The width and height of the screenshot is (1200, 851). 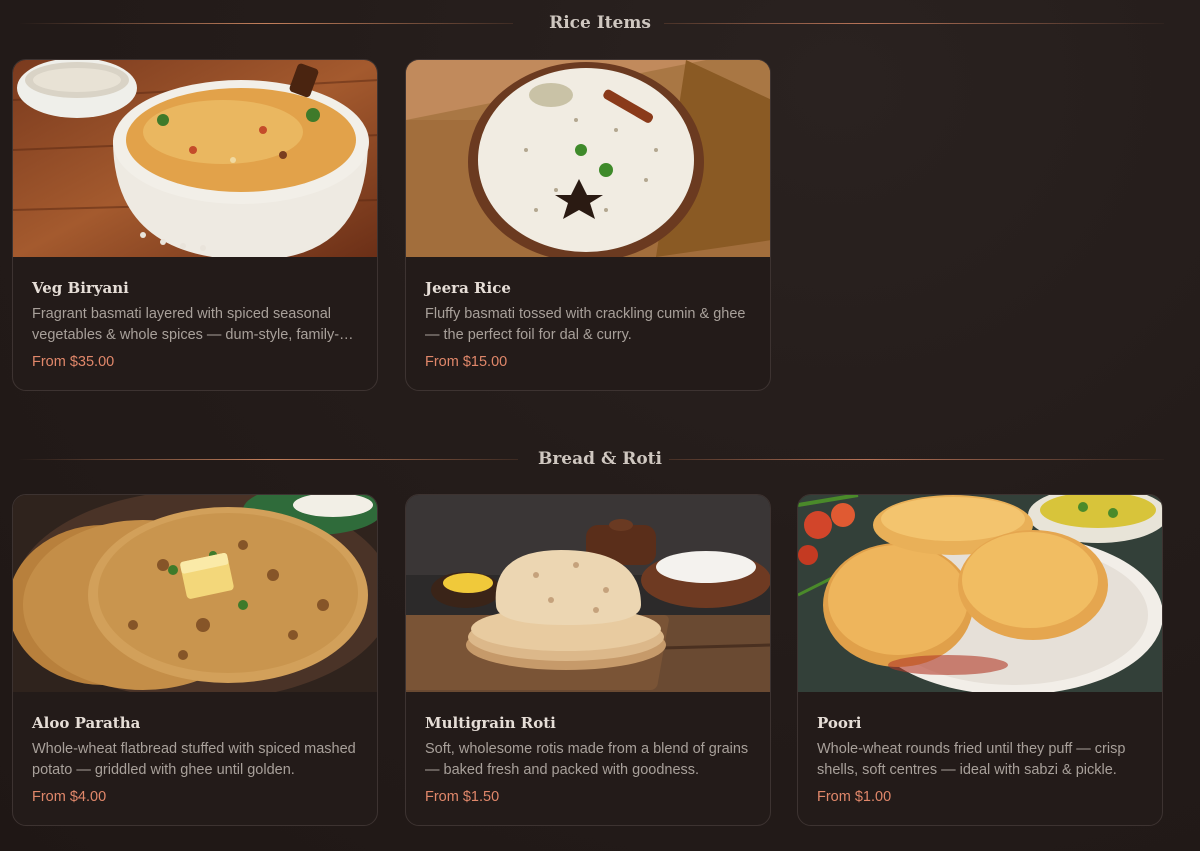 I want to click on section-heading-rice: Rice Items, so click(x=600, y=23).